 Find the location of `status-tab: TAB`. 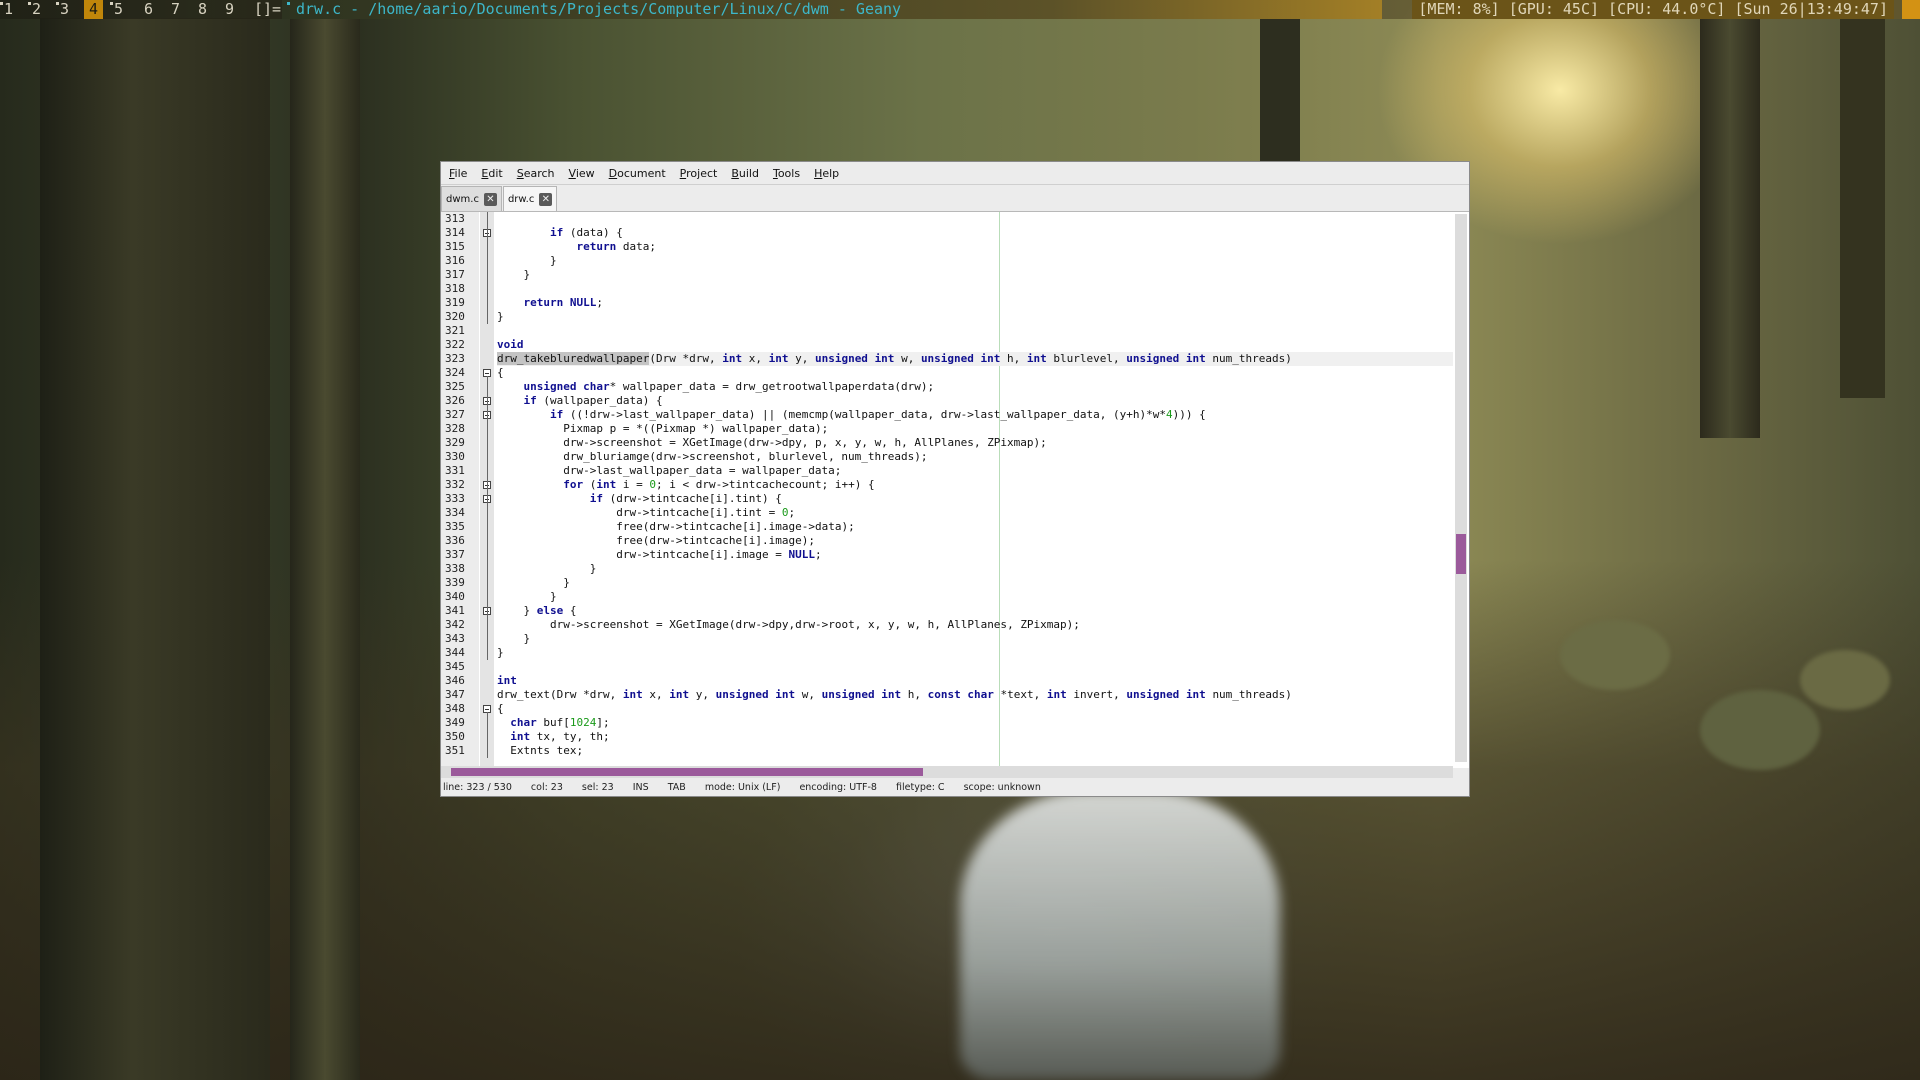

status-tab: TAB is located at coordinates (676, 787).